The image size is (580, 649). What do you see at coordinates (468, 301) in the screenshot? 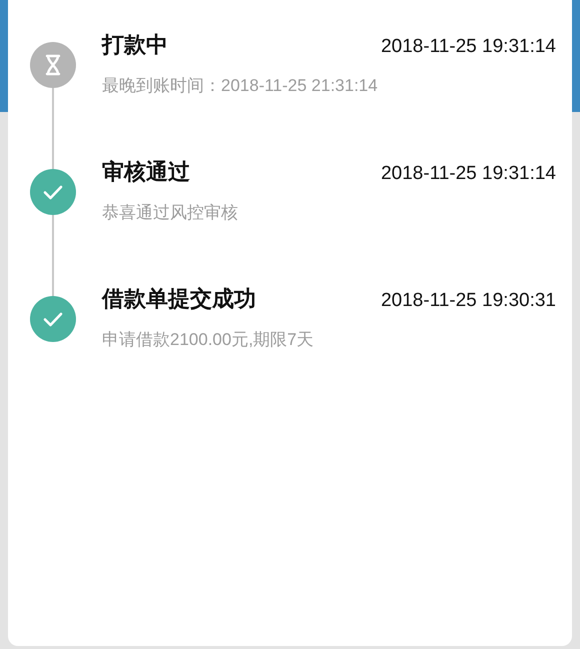
I see `step-time: 2018-11-25 19:30:31` at bounding box center [468, 301].